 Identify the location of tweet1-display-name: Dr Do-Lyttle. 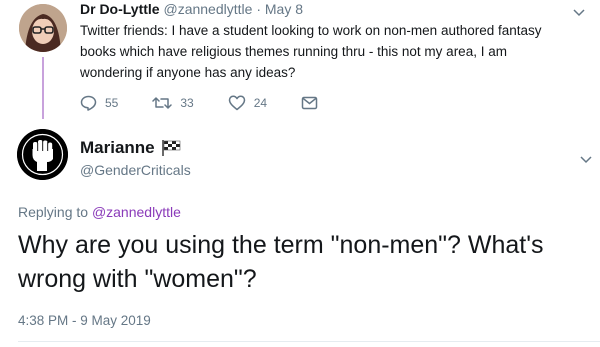
(120, 9).